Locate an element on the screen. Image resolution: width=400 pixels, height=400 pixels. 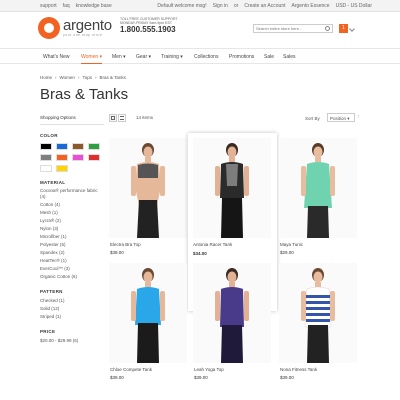
logo: argento your one stop store is located at coordinates (75, 28).